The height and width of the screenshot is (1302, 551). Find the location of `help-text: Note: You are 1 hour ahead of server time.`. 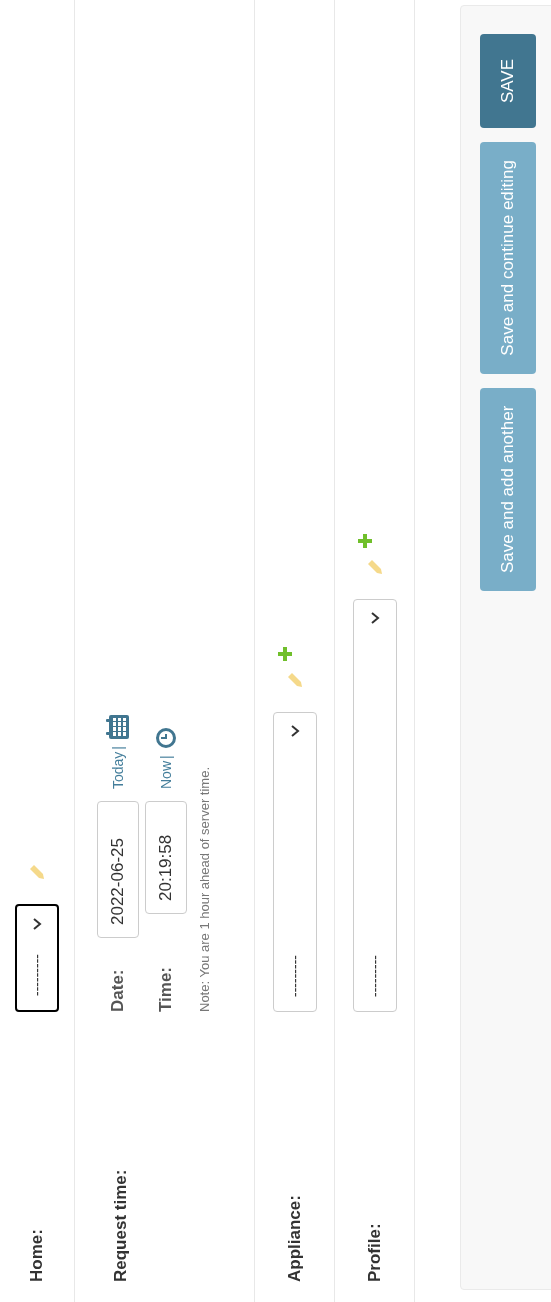

help-text: Note: You are 1 hour ahead of server time. is located at coordinates (204, 889).